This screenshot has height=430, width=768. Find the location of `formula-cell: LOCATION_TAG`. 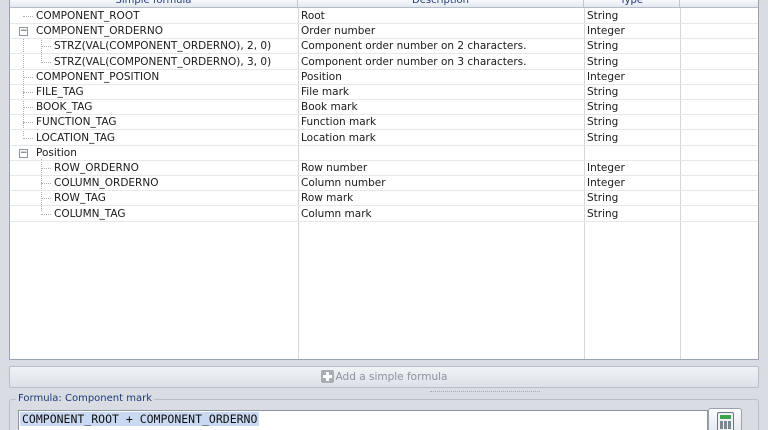

formula-cell: LOCATION_TAG is located at coordinates (153, 138).